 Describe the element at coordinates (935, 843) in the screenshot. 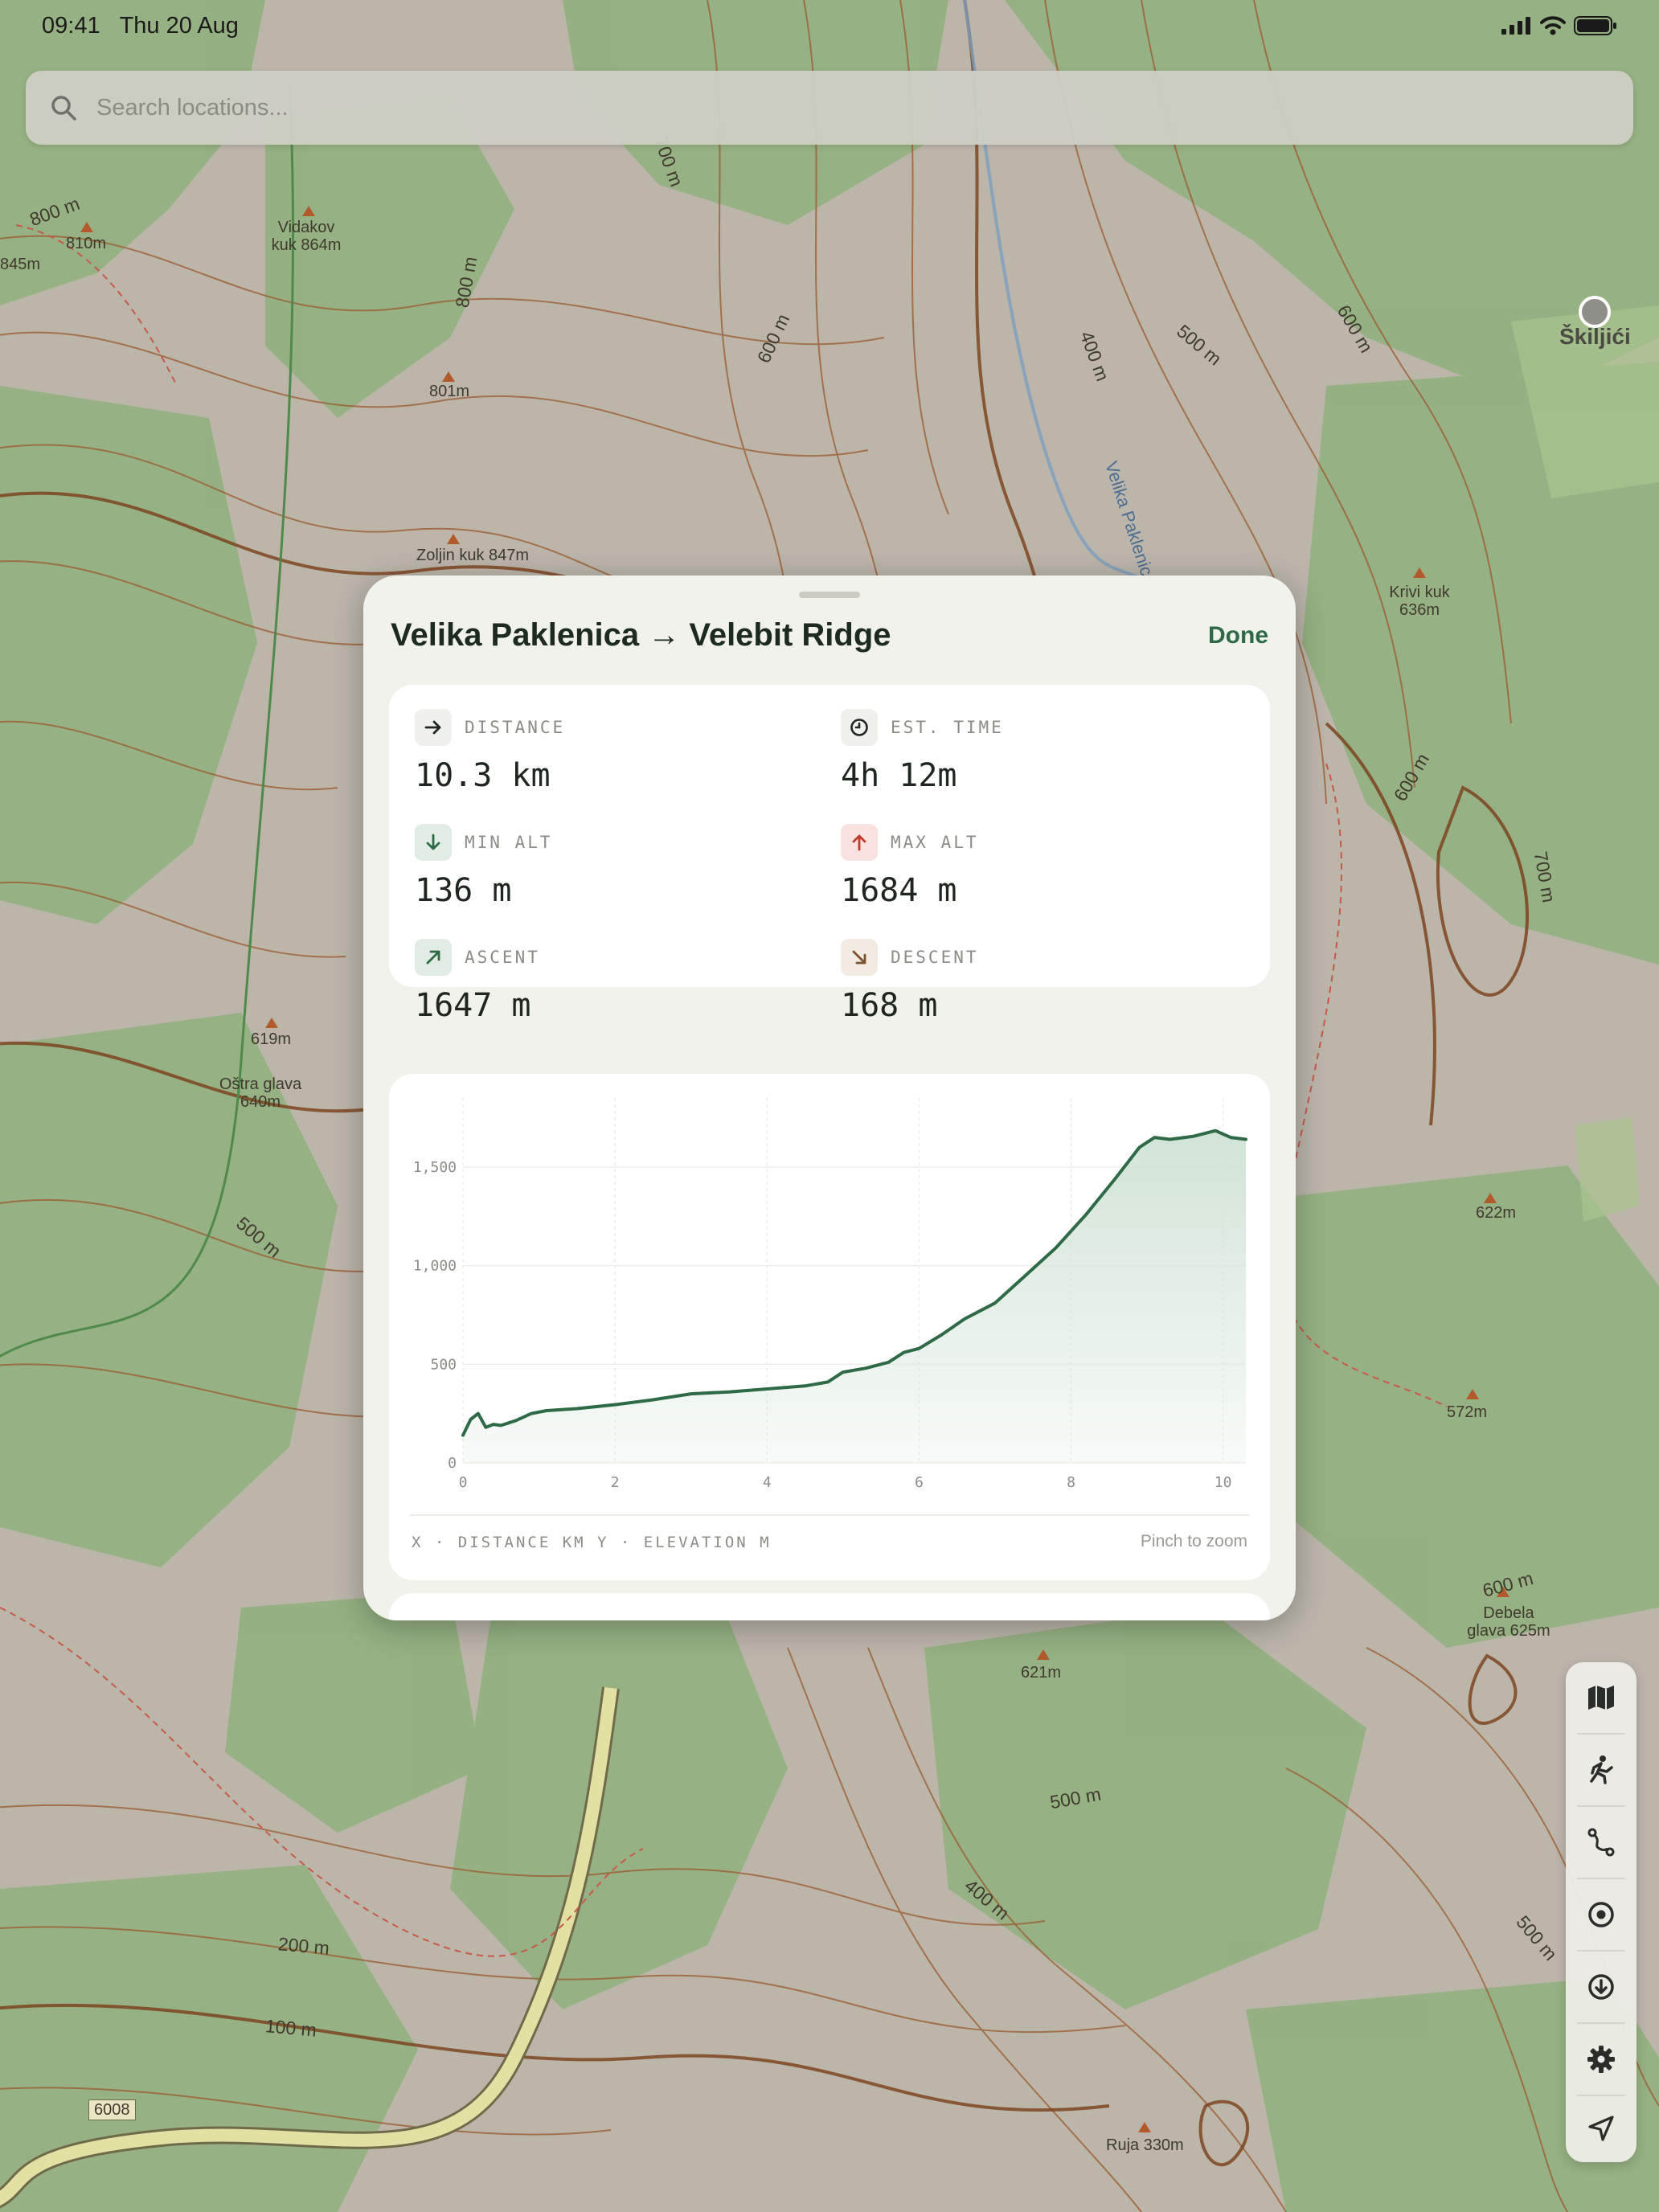

I see `stat-label: MAX ALT` at that location.